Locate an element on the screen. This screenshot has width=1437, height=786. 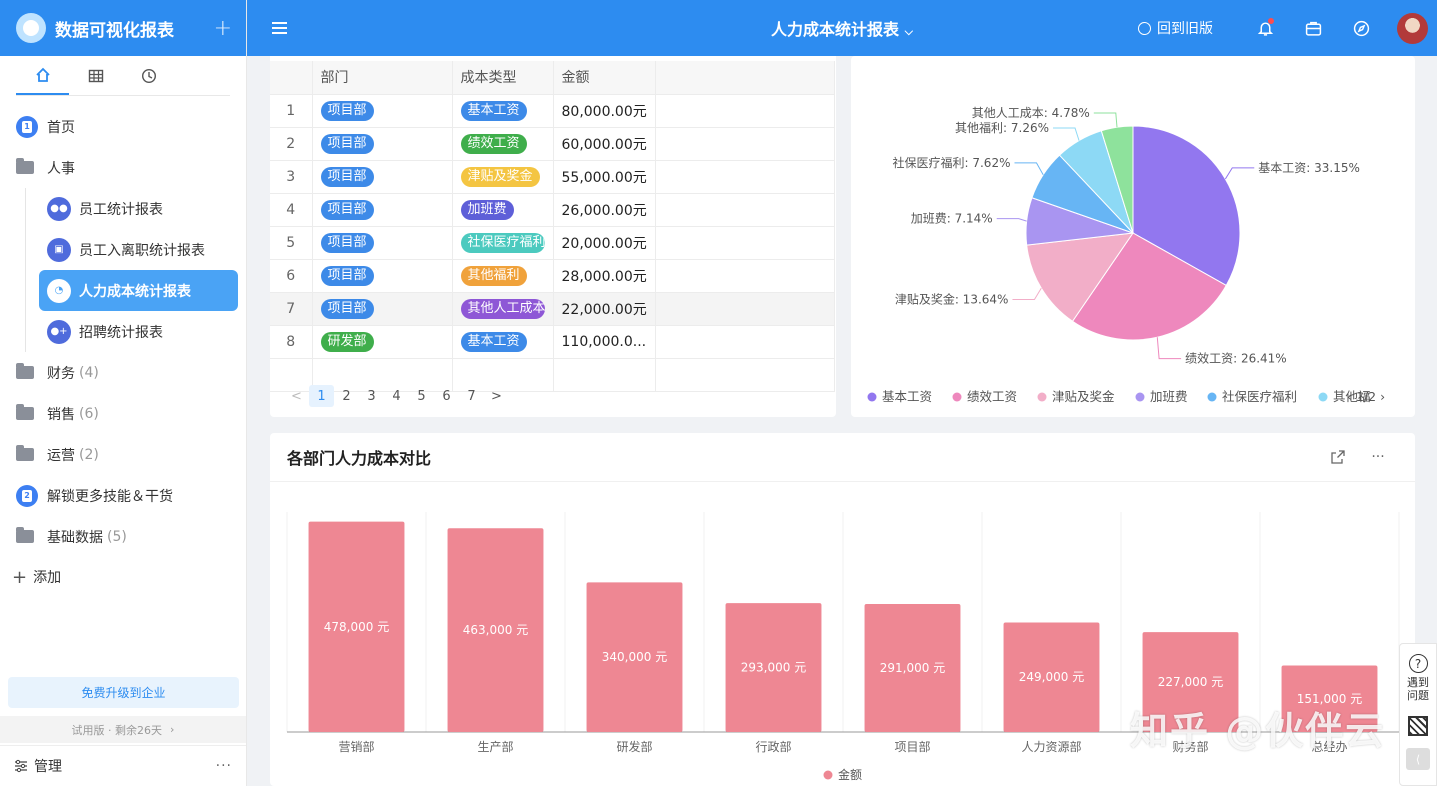
amount-cell: 60,000.00元 is located at coordinates (604, 144).